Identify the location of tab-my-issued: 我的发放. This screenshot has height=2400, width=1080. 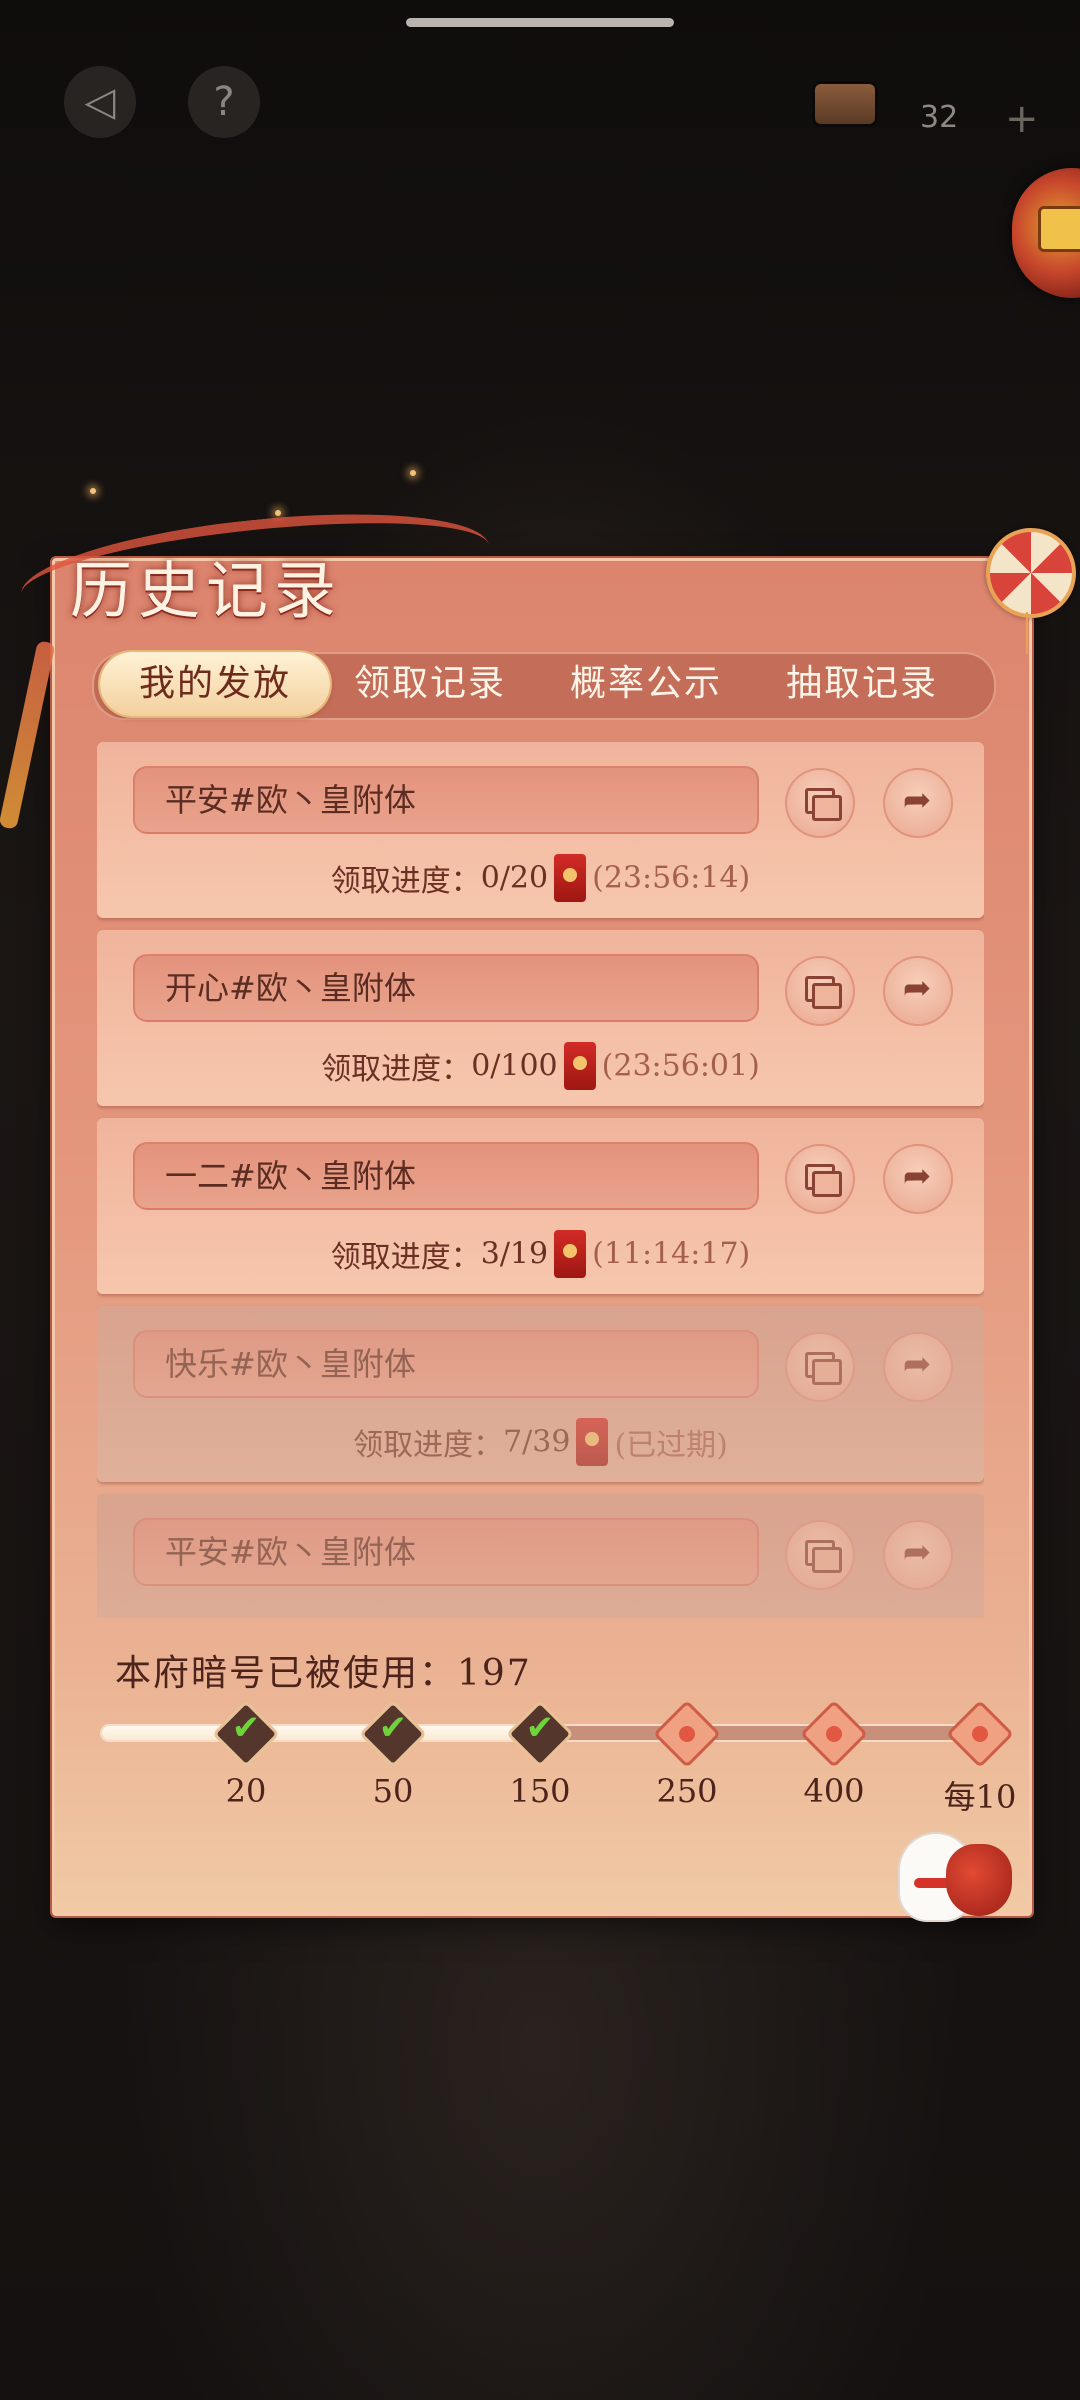
(215, 684).